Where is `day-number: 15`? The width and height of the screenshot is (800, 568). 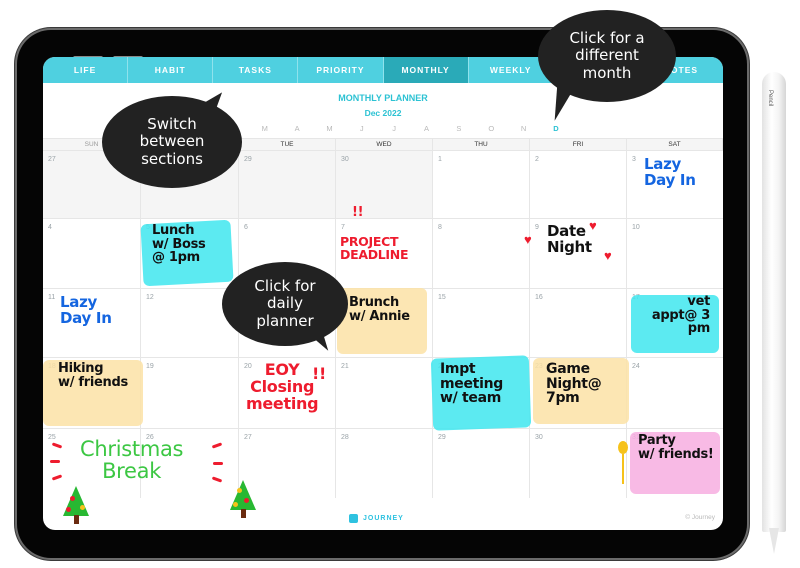
day-number: 15 is located at coordinates (442, 297).